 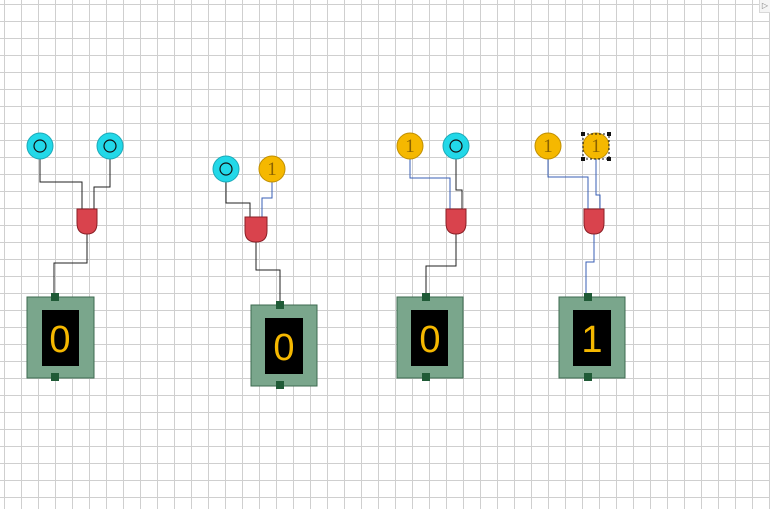 What do you see at coordinates (591, 340) in the screenshot?
I see `display-digit: 1` at bounding box center [591, 340].